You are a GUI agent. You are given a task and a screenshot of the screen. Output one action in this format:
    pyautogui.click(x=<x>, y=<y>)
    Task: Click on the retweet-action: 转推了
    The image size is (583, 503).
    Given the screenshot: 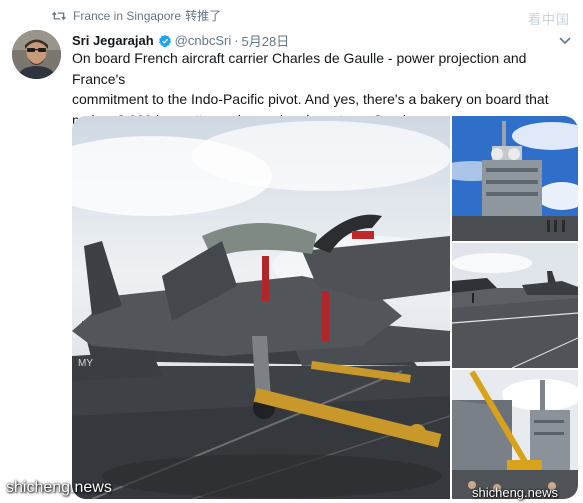 What is the action you would take?
    pyautogui.click(x=203, y=16)
    